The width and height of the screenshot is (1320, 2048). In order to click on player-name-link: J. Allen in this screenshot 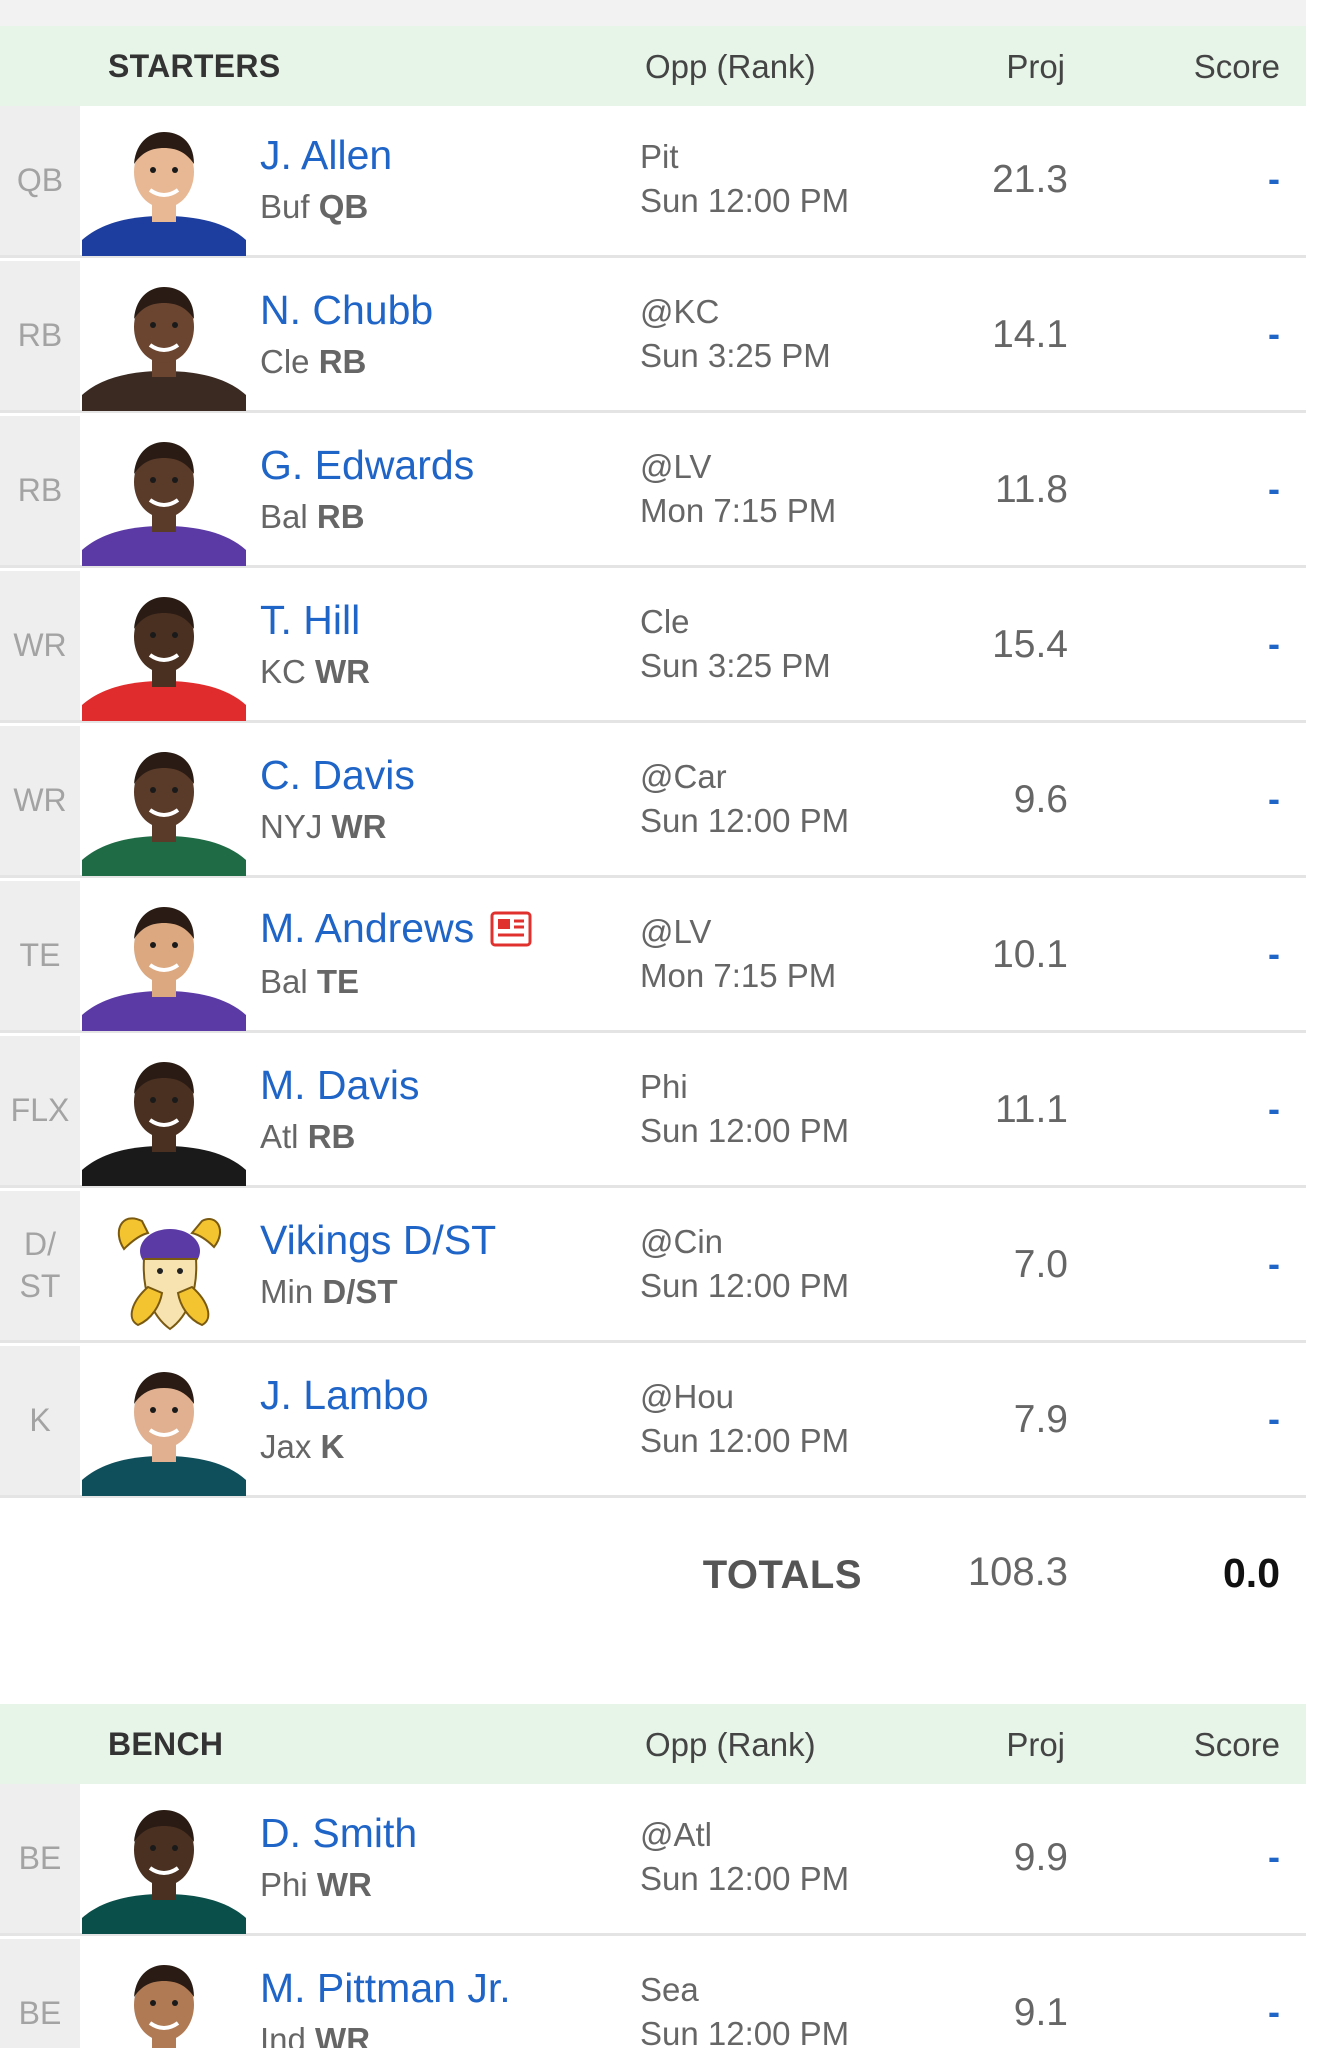, I will do `click(326, 155)`.